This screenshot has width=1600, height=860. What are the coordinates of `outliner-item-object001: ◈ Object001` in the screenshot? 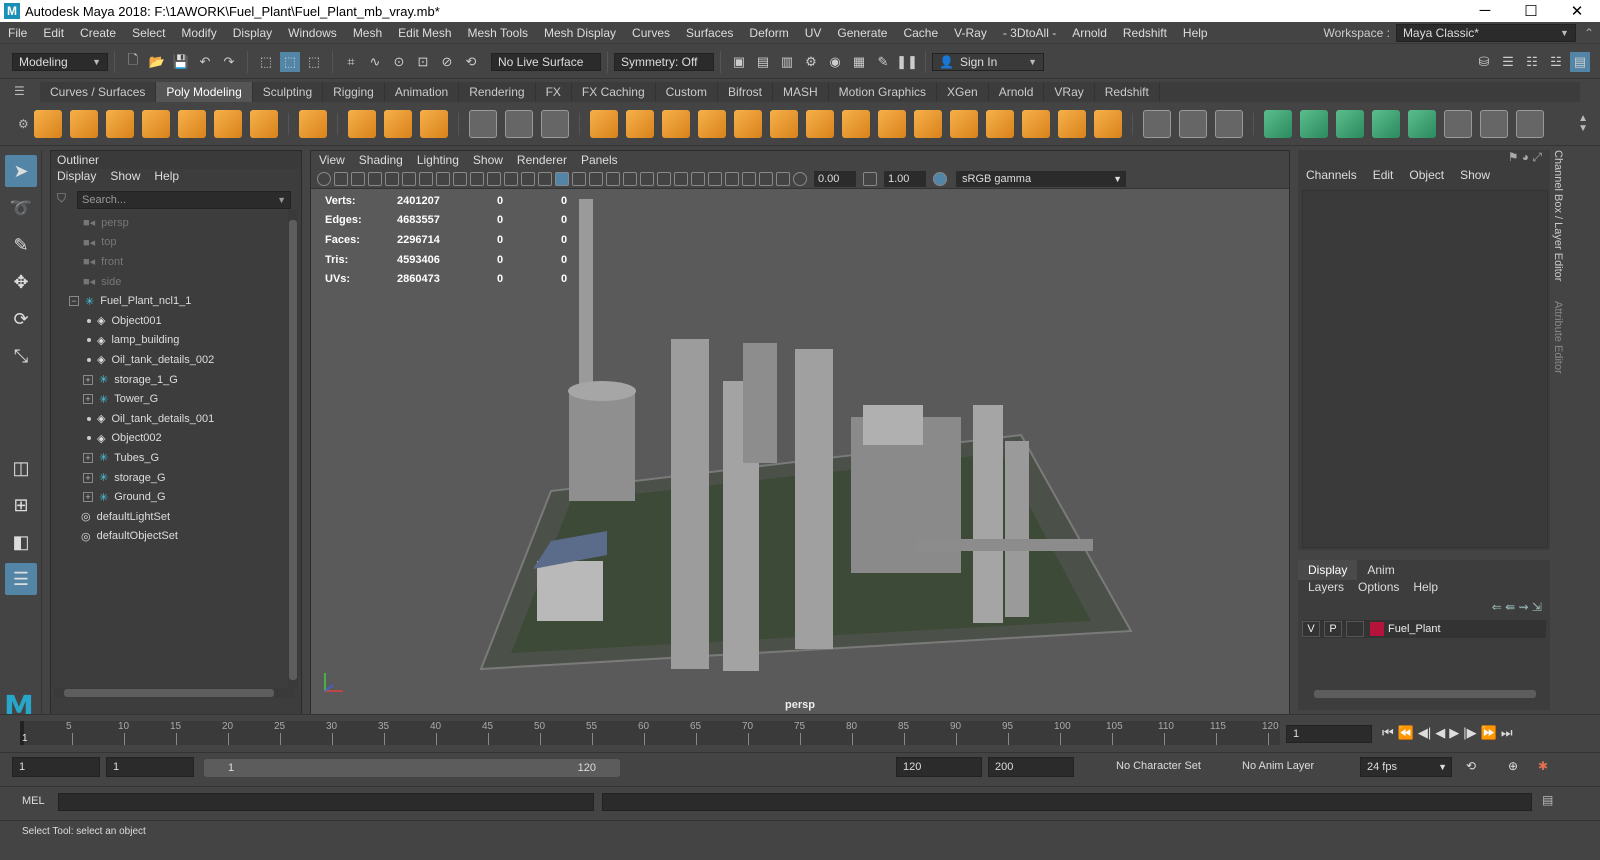 It's located at (192, 321).